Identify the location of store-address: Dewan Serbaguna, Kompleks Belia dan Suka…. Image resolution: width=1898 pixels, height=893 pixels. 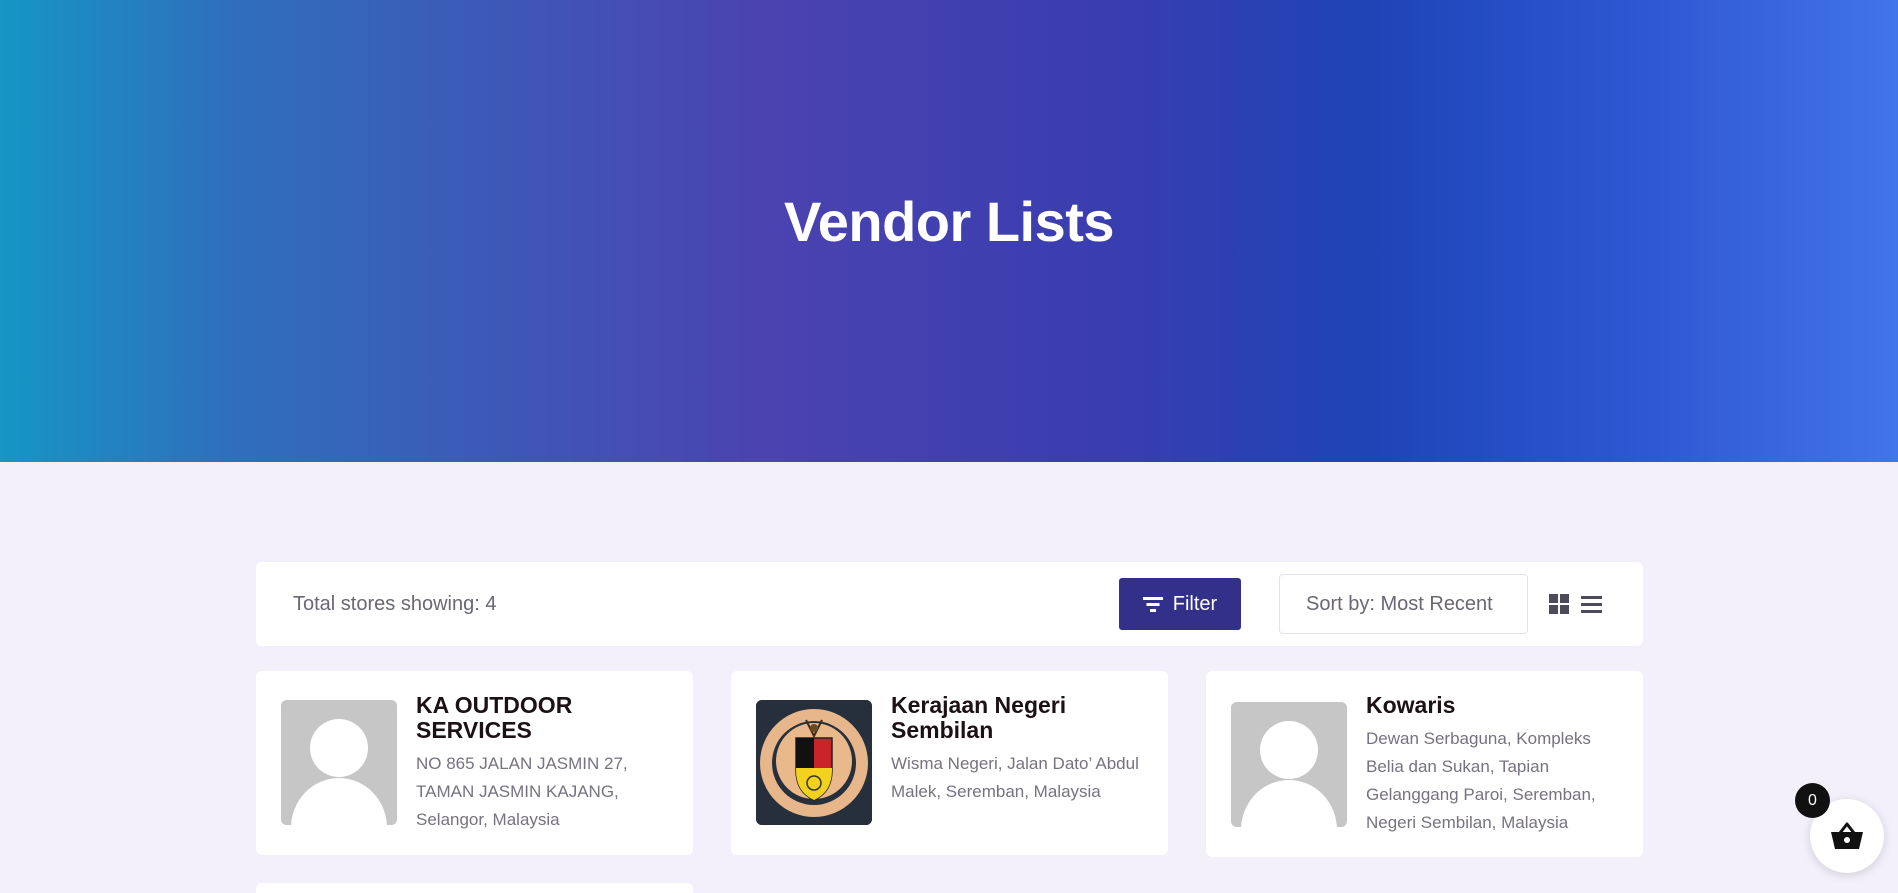
(1481, 780).